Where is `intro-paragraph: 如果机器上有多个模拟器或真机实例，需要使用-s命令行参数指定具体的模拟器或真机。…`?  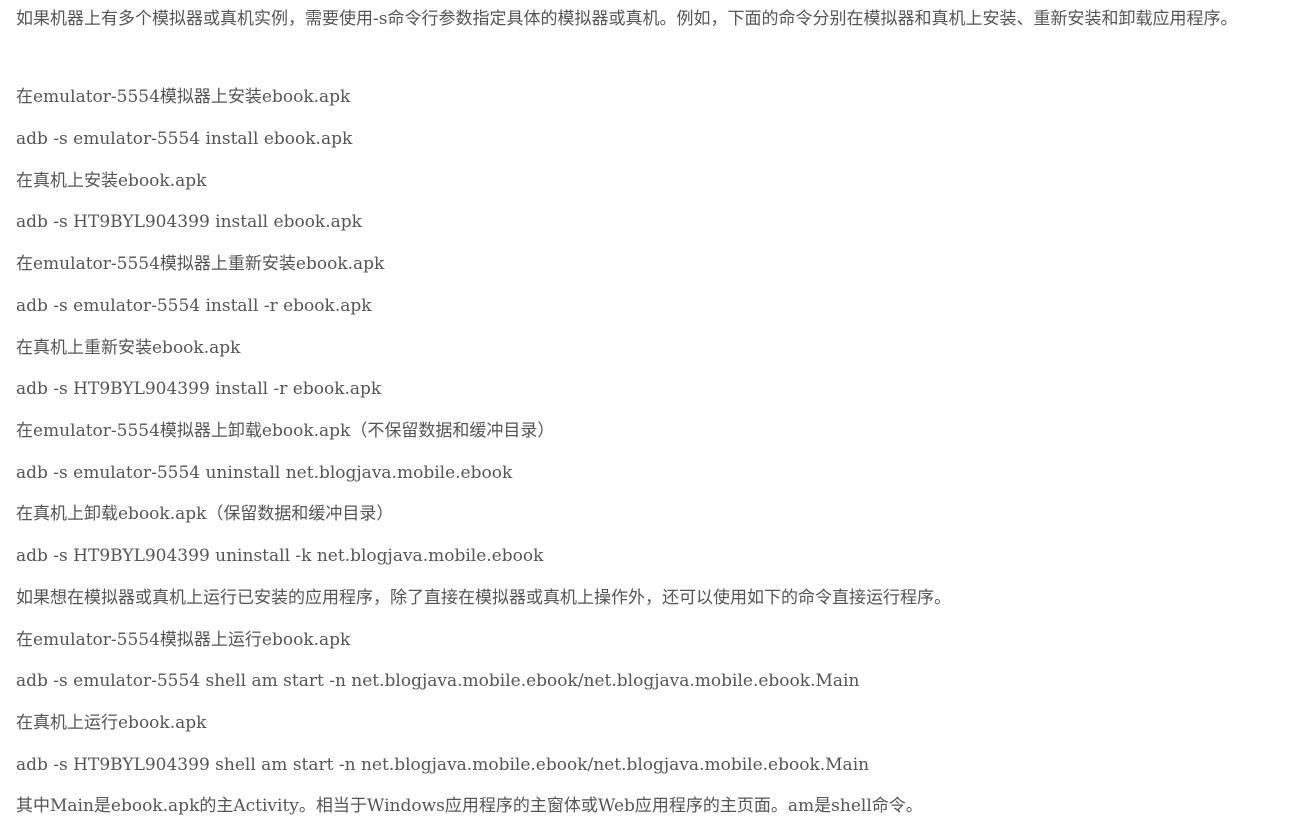
intro-paragraph: 如果机器上有多个模拟器或真机实例，需要使用-s命令行参数指定具体的模拟器或真机。… is located at coordinates (627, 19).